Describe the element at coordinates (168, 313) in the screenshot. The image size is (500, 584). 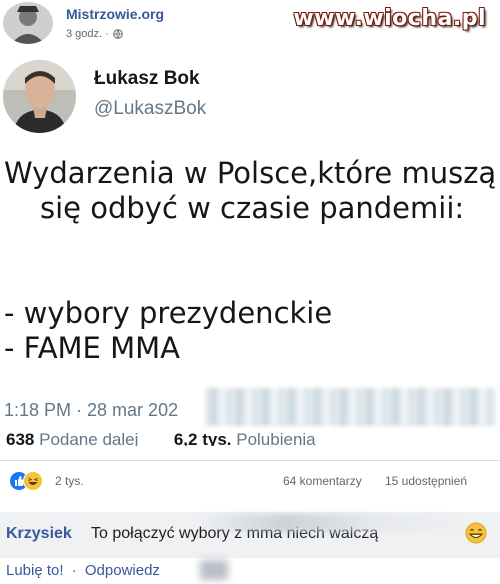
I see `tweet-text-line: - wybory prezydenckie` at that location.